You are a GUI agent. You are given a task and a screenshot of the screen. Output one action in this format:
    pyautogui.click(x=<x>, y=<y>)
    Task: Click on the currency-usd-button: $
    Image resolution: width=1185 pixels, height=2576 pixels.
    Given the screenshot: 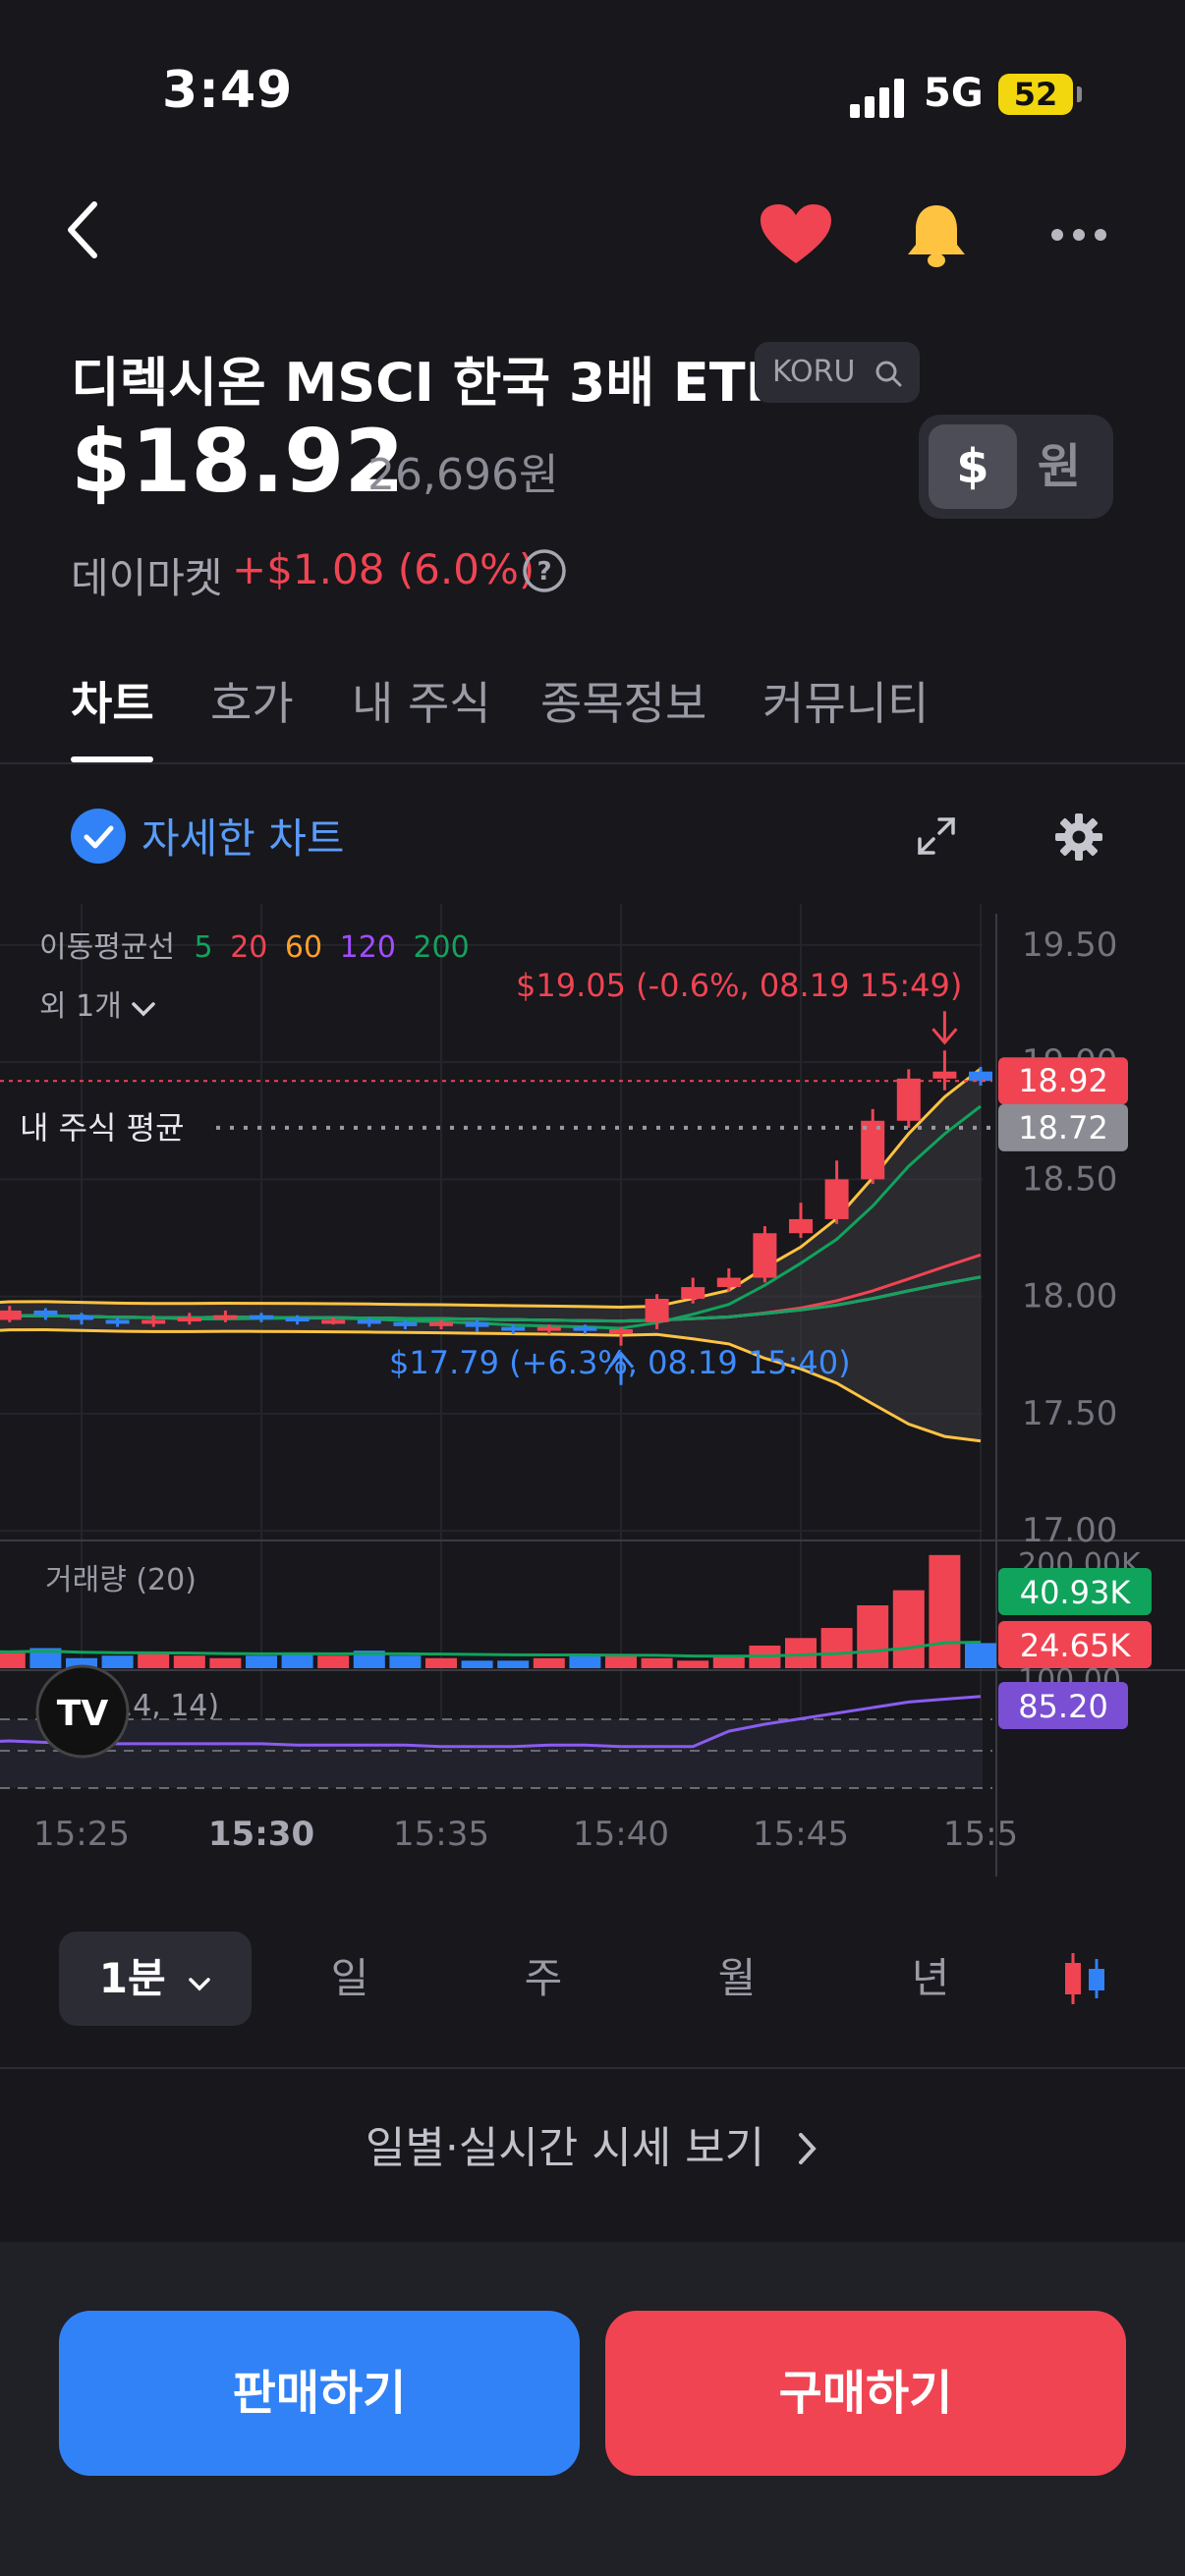 What is the action you would take?
    pyautogui.click(x=973, y=466)
    